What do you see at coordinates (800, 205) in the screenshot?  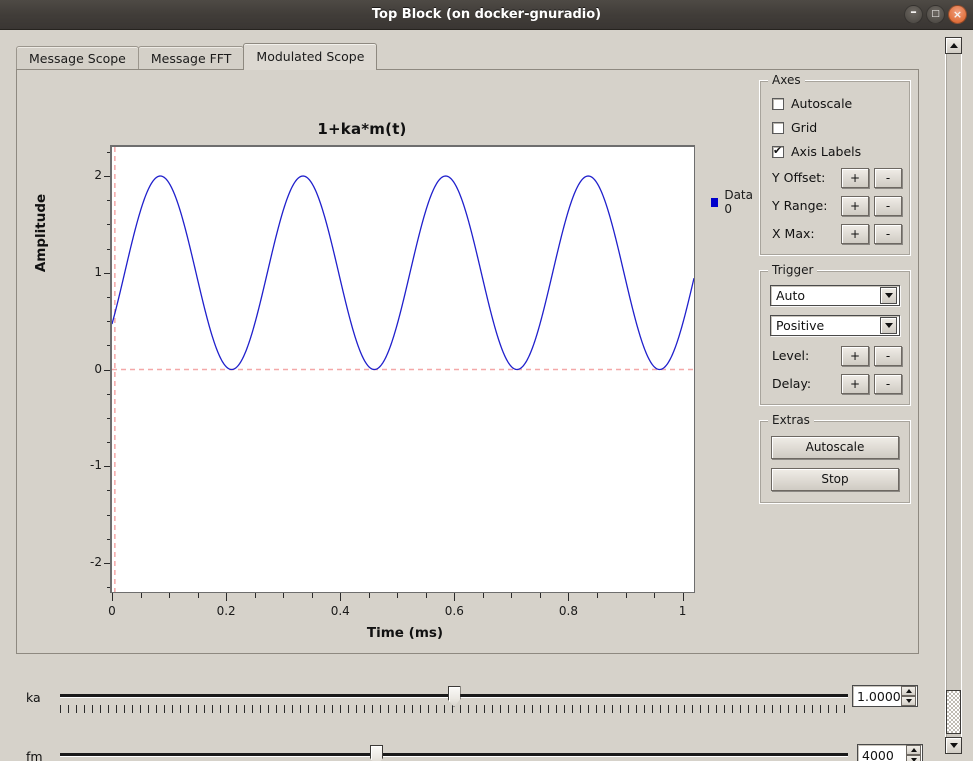 I see `stepper-label-y-range: Y Range:` at bounding box center [800, 205].